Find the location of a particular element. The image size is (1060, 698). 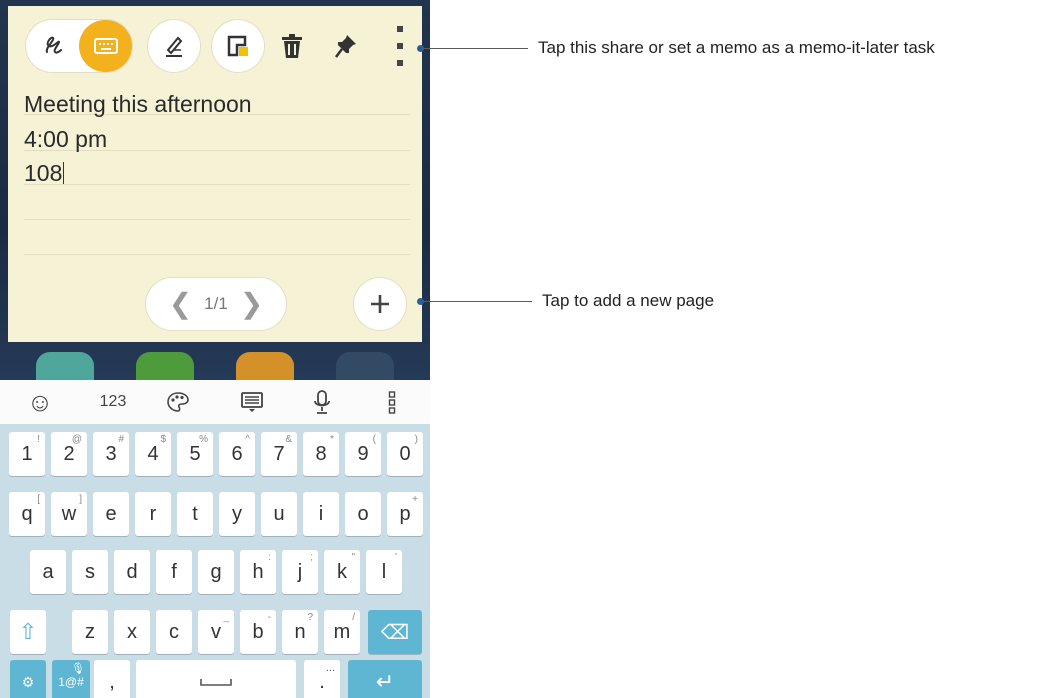

period-key-label: . is located at coordinates (322, 681).